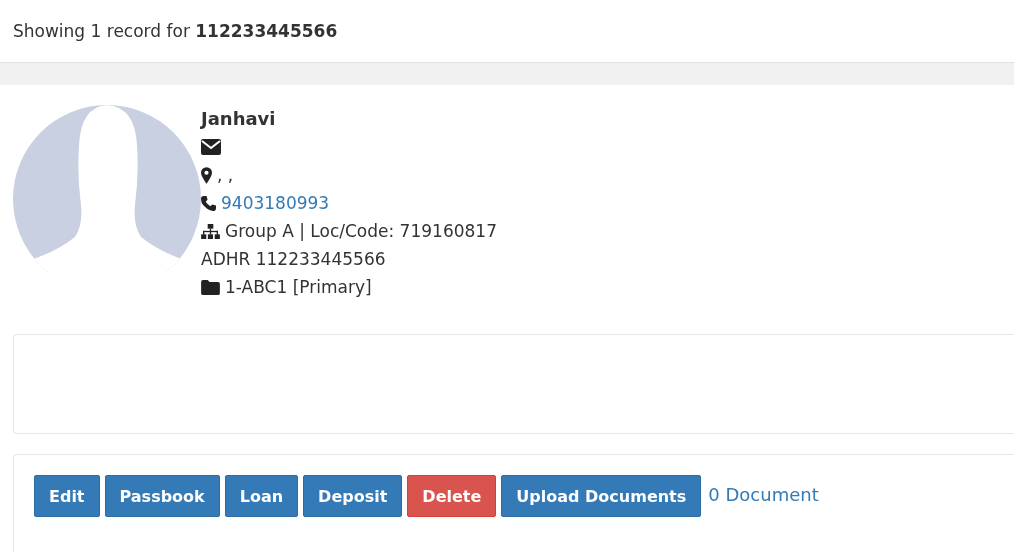 The image size is (1014, 552). I want to click on action-button: Passbook, so click(162, 496).